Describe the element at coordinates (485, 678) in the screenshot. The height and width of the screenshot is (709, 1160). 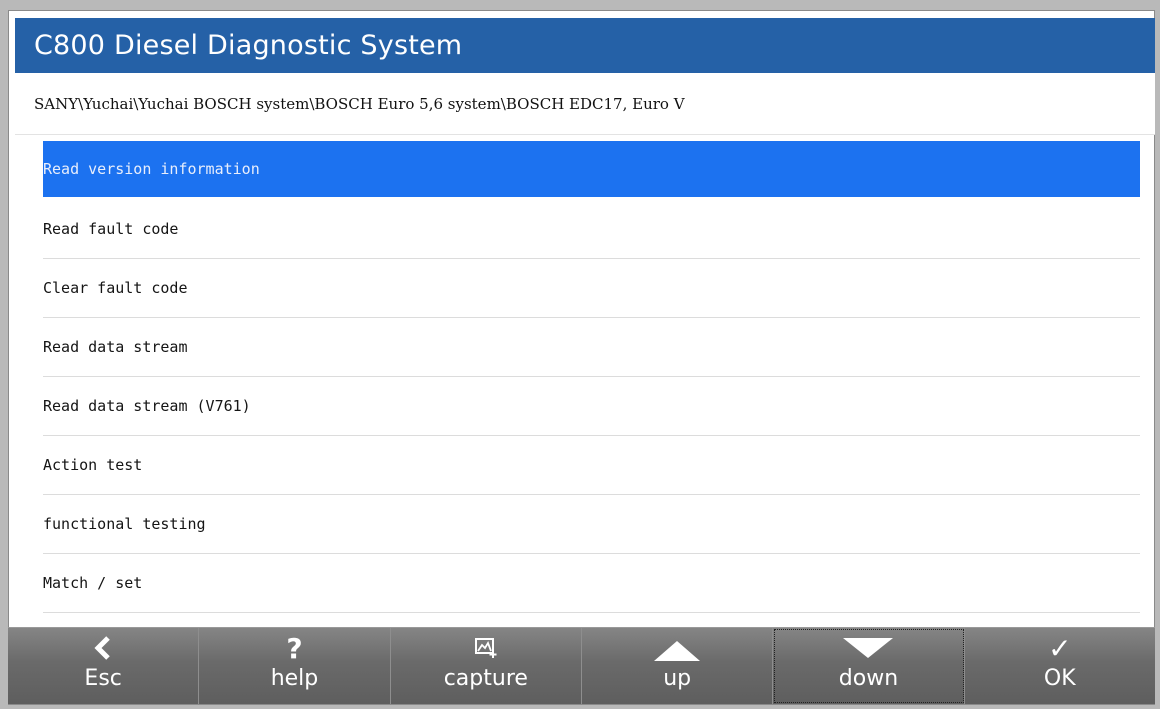
I see `capture-label: capture` at that location.